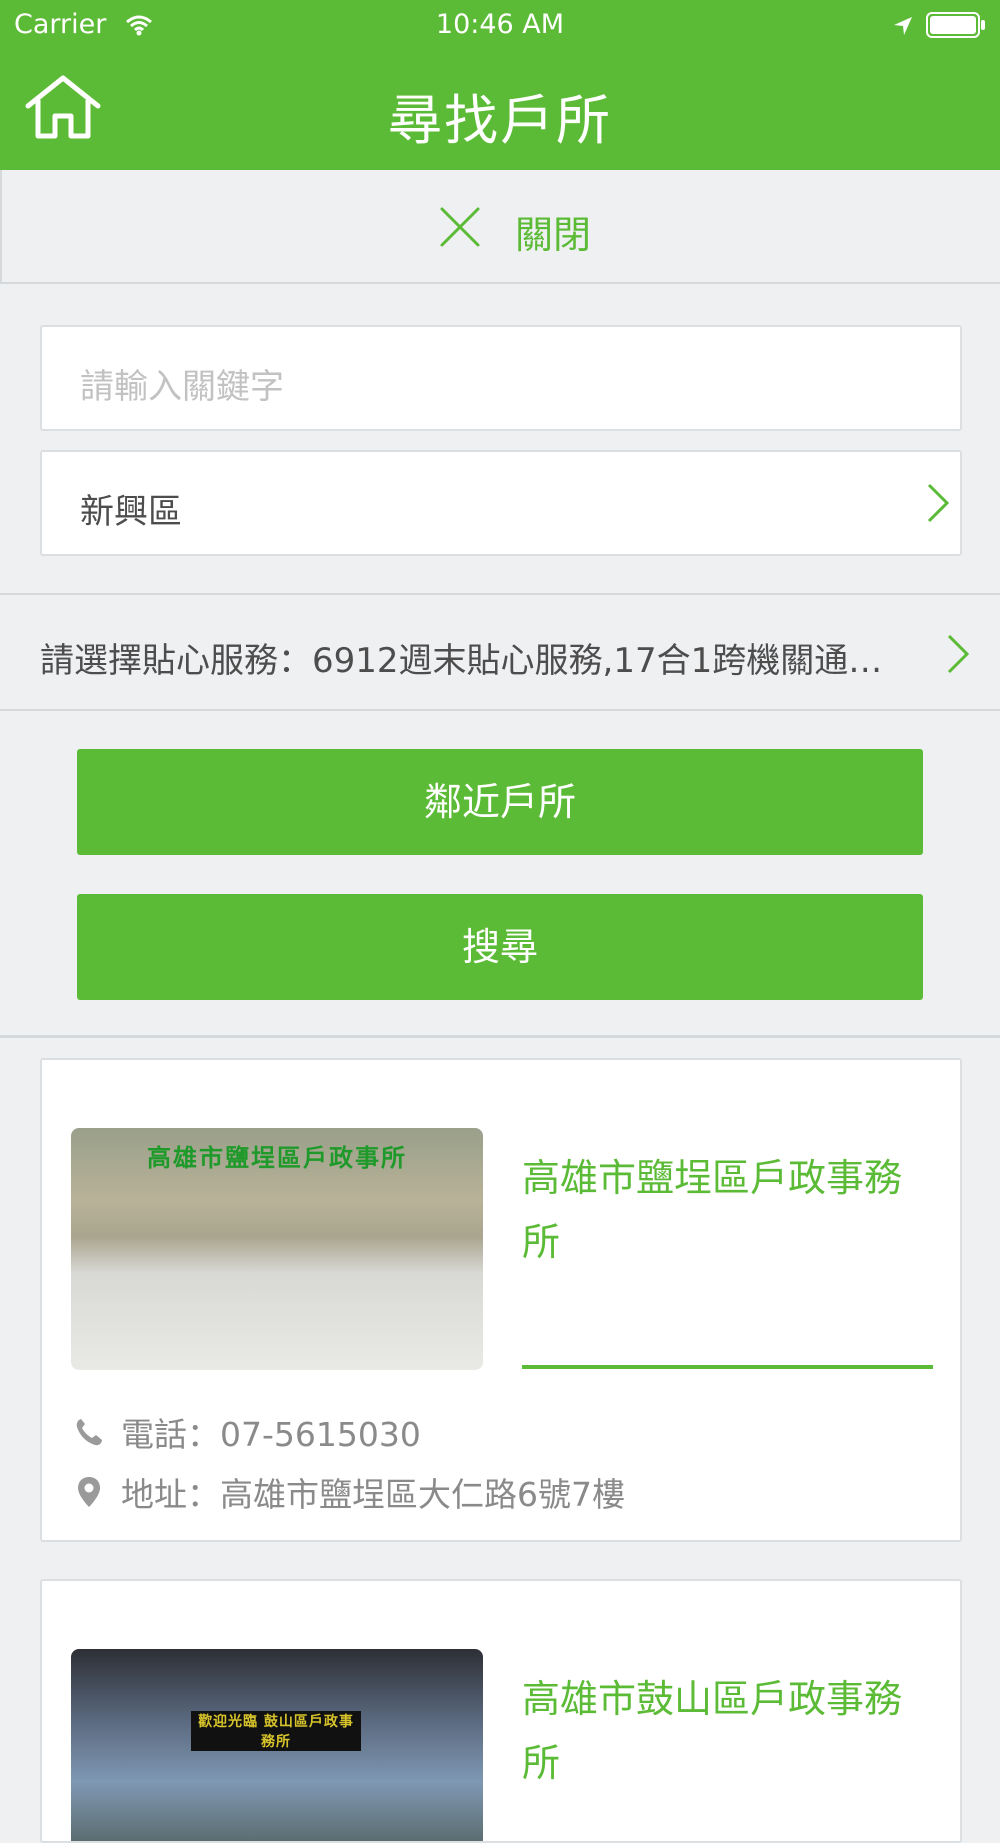 This screenshot has width=1000, height=1843. Describe the element at coordinates (460, 231) in the screenshot. I see `close-icon` at that location.